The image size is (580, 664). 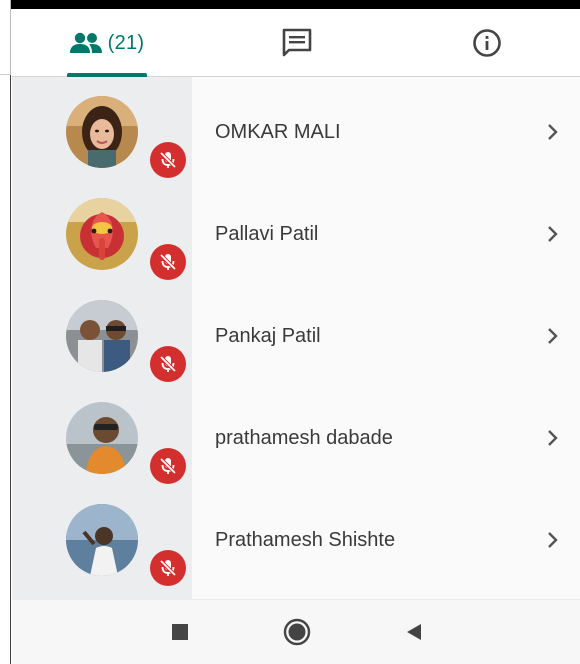 I want to click on participant-name: prathamesh dabade, so click(x=304, y=438).